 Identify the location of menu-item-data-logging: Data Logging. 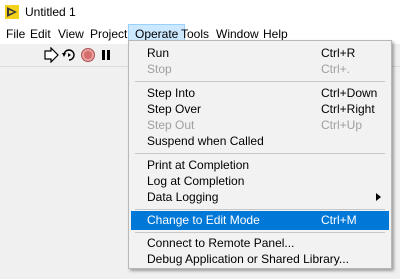
(260, 197).